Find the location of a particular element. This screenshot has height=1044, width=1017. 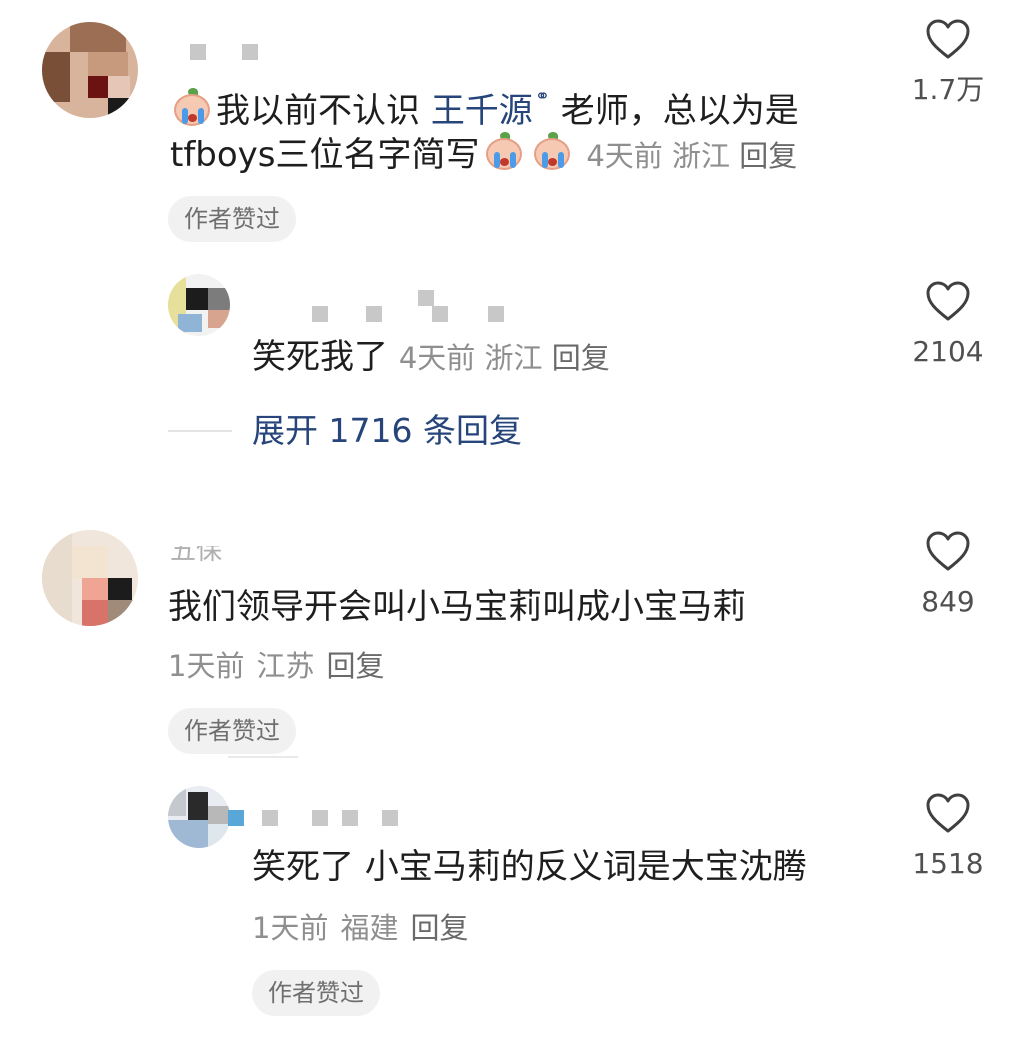

reply-meta: 1天前 福建 回复 is located at coordinates (360, 928).